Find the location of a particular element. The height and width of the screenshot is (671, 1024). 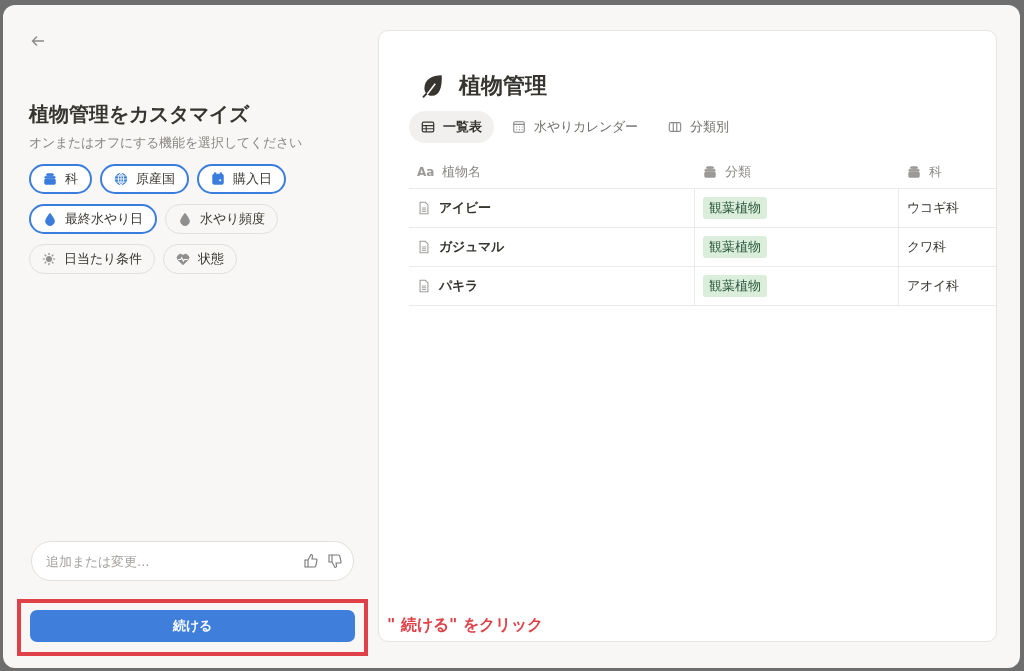

feature-chip: 状態 is located at coordinates (200, 259).